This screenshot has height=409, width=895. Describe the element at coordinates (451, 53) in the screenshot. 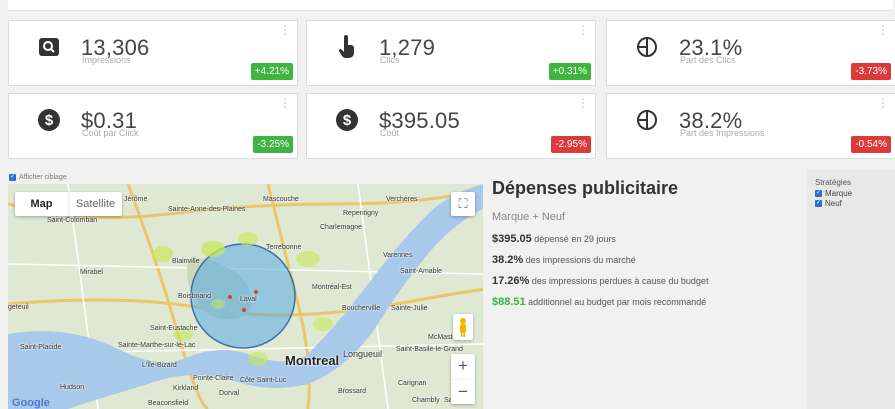

I see `kpi-card-clics: 1,279 Clics ⋮ +0.31%` at that location.